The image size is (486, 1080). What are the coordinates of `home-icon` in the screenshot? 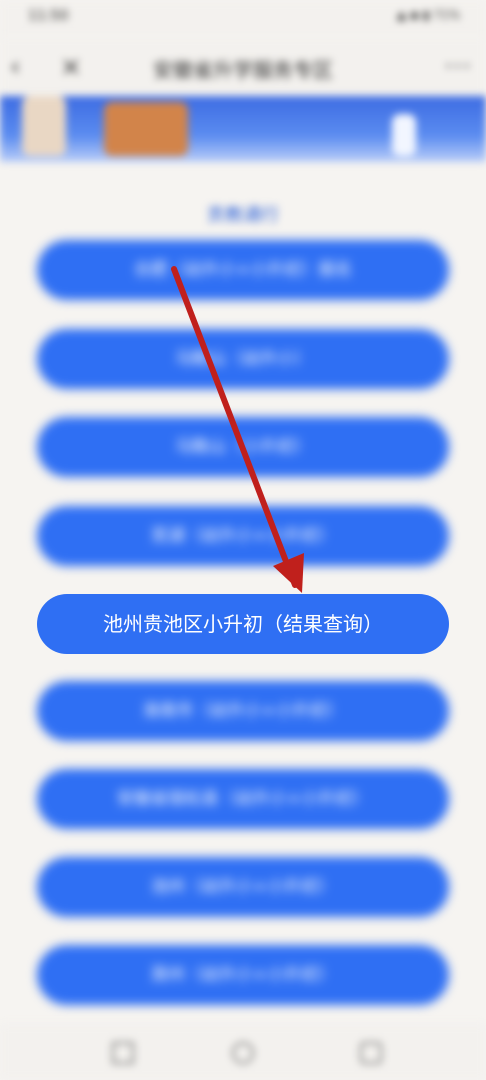 It's located at (243, 1053).